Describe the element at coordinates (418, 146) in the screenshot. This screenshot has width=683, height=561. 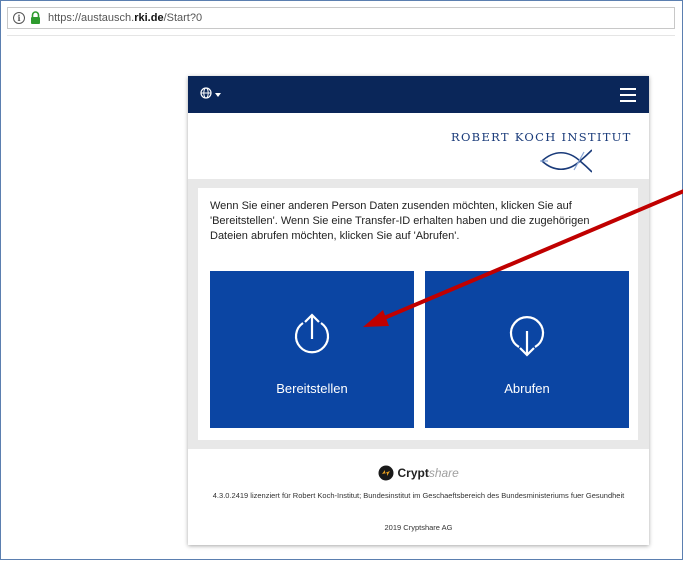
I see `logo-area: ROBERT KOCH INSTITUT` at that location.